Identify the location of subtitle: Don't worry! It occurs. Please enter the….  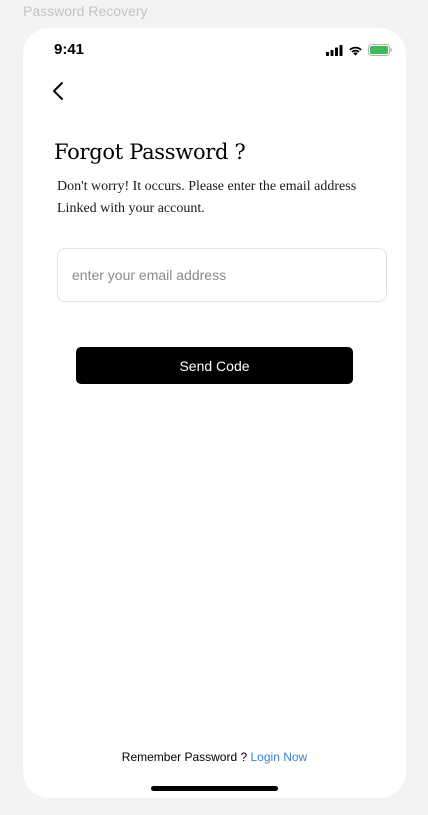
(207, 198).